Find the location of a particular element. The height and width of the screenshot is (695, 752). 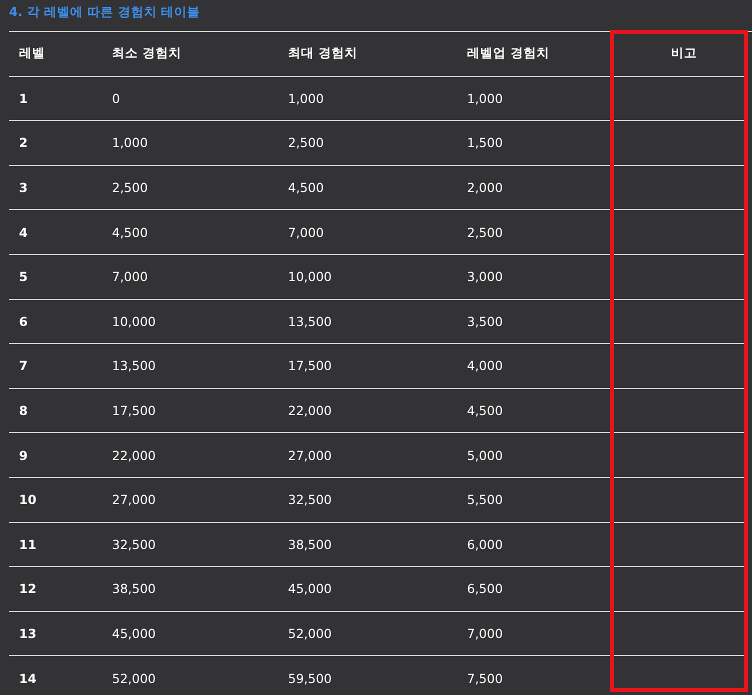

column-header: 최대 경험치 is located at coordinates (323, 53).